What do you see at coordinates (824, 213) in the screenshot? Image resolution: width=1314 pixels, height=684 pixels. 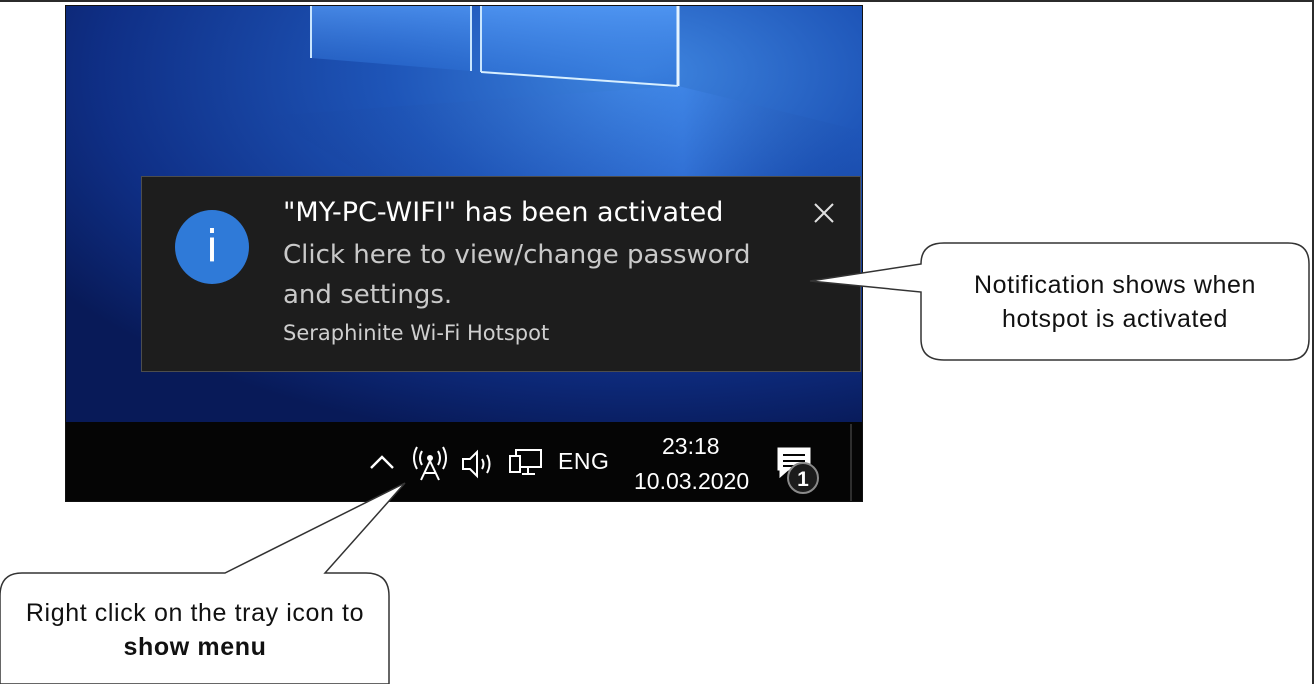 I see `close-icon` at bounding box center [824, 213].